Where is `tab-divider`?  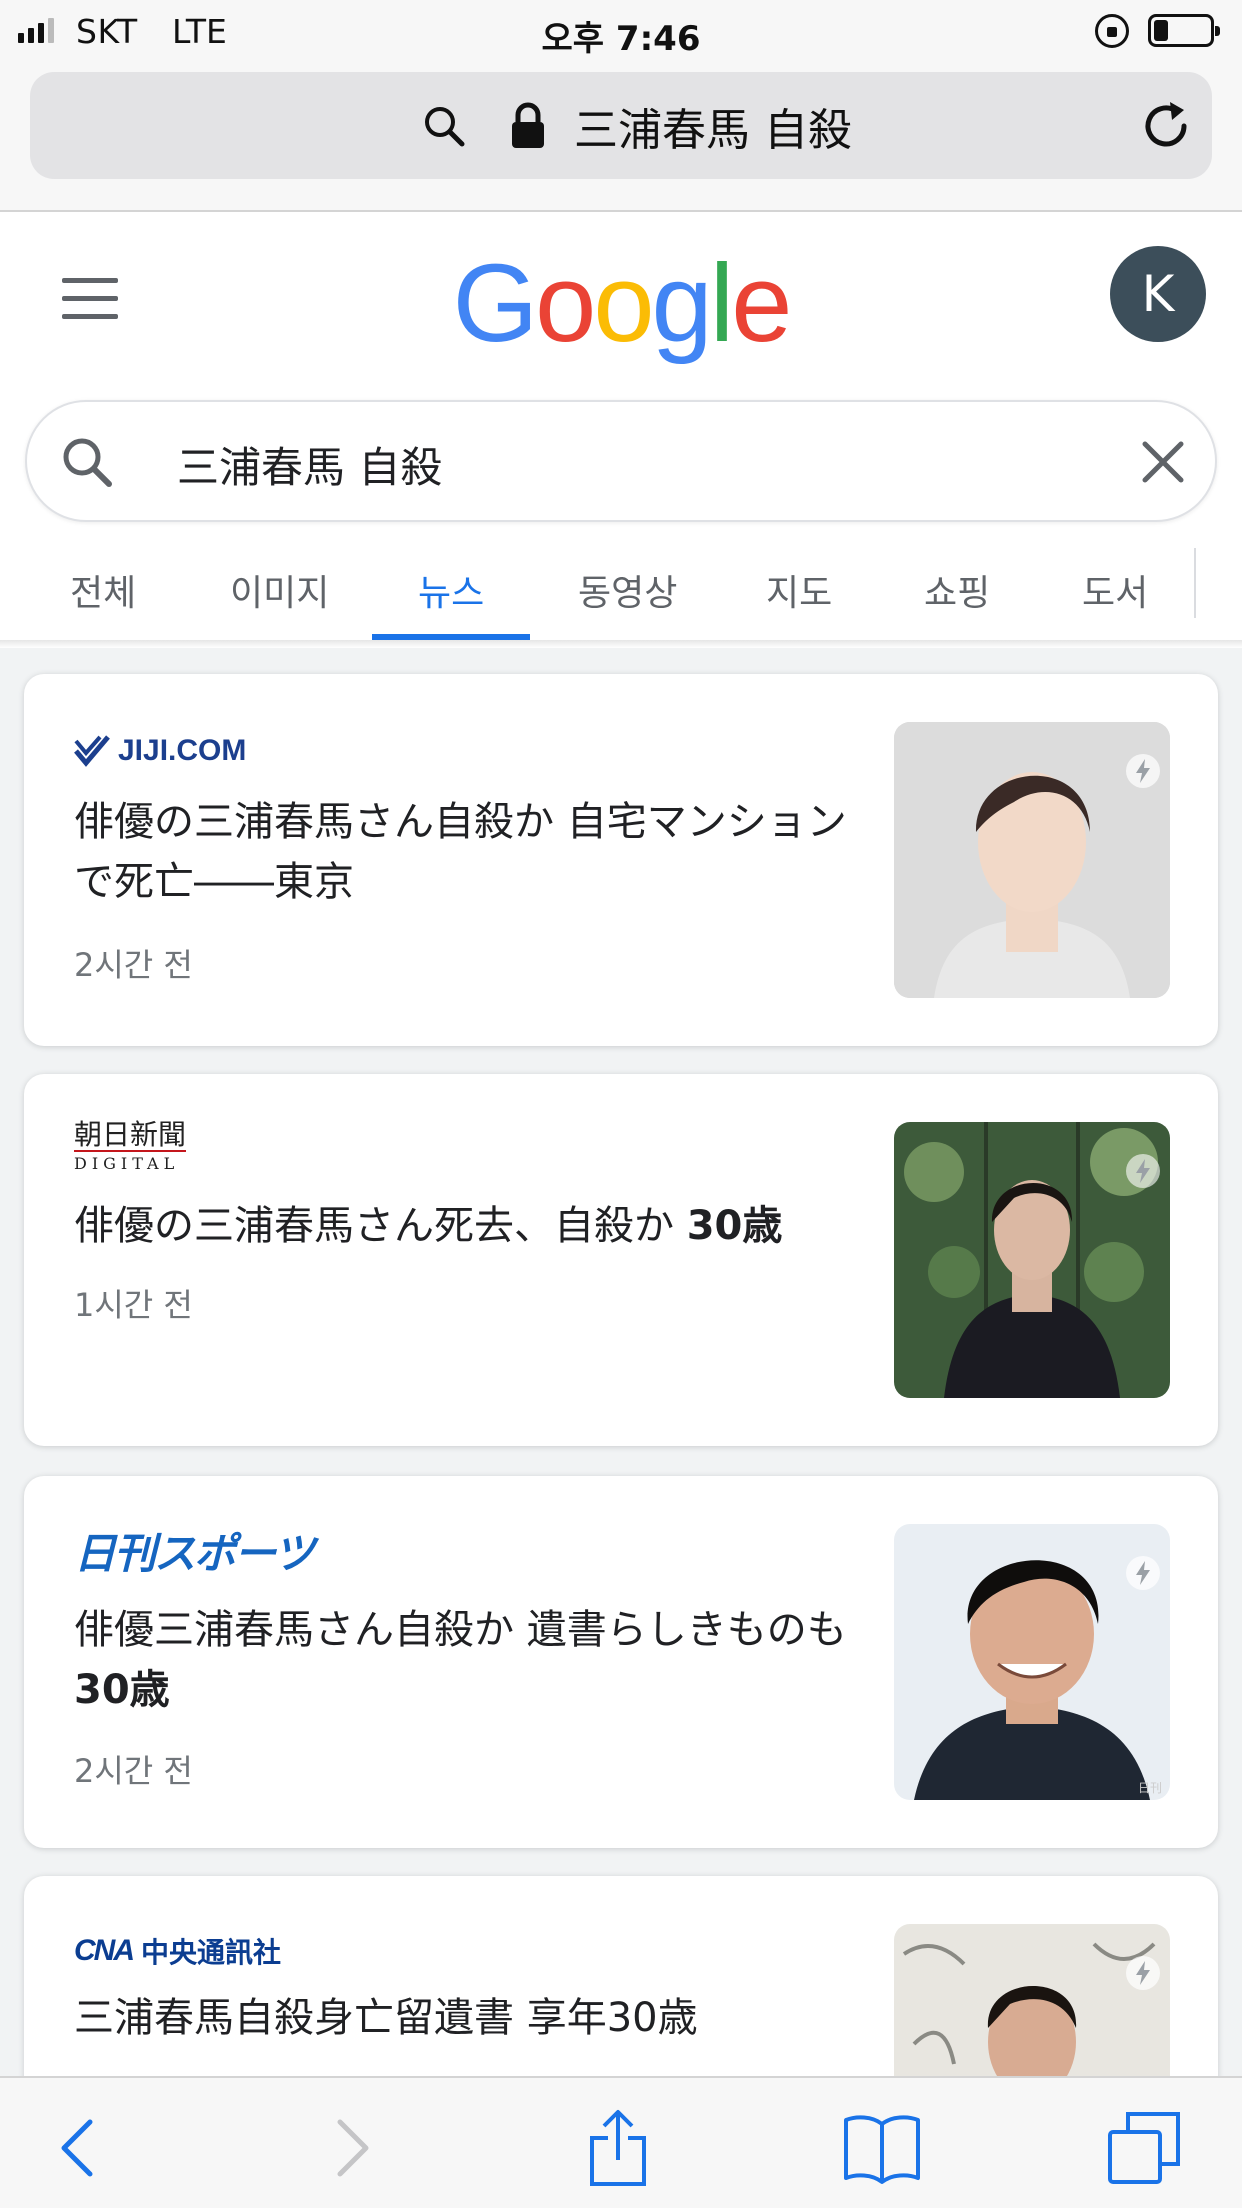 tab-divider is located at coordinates (1195, 583).